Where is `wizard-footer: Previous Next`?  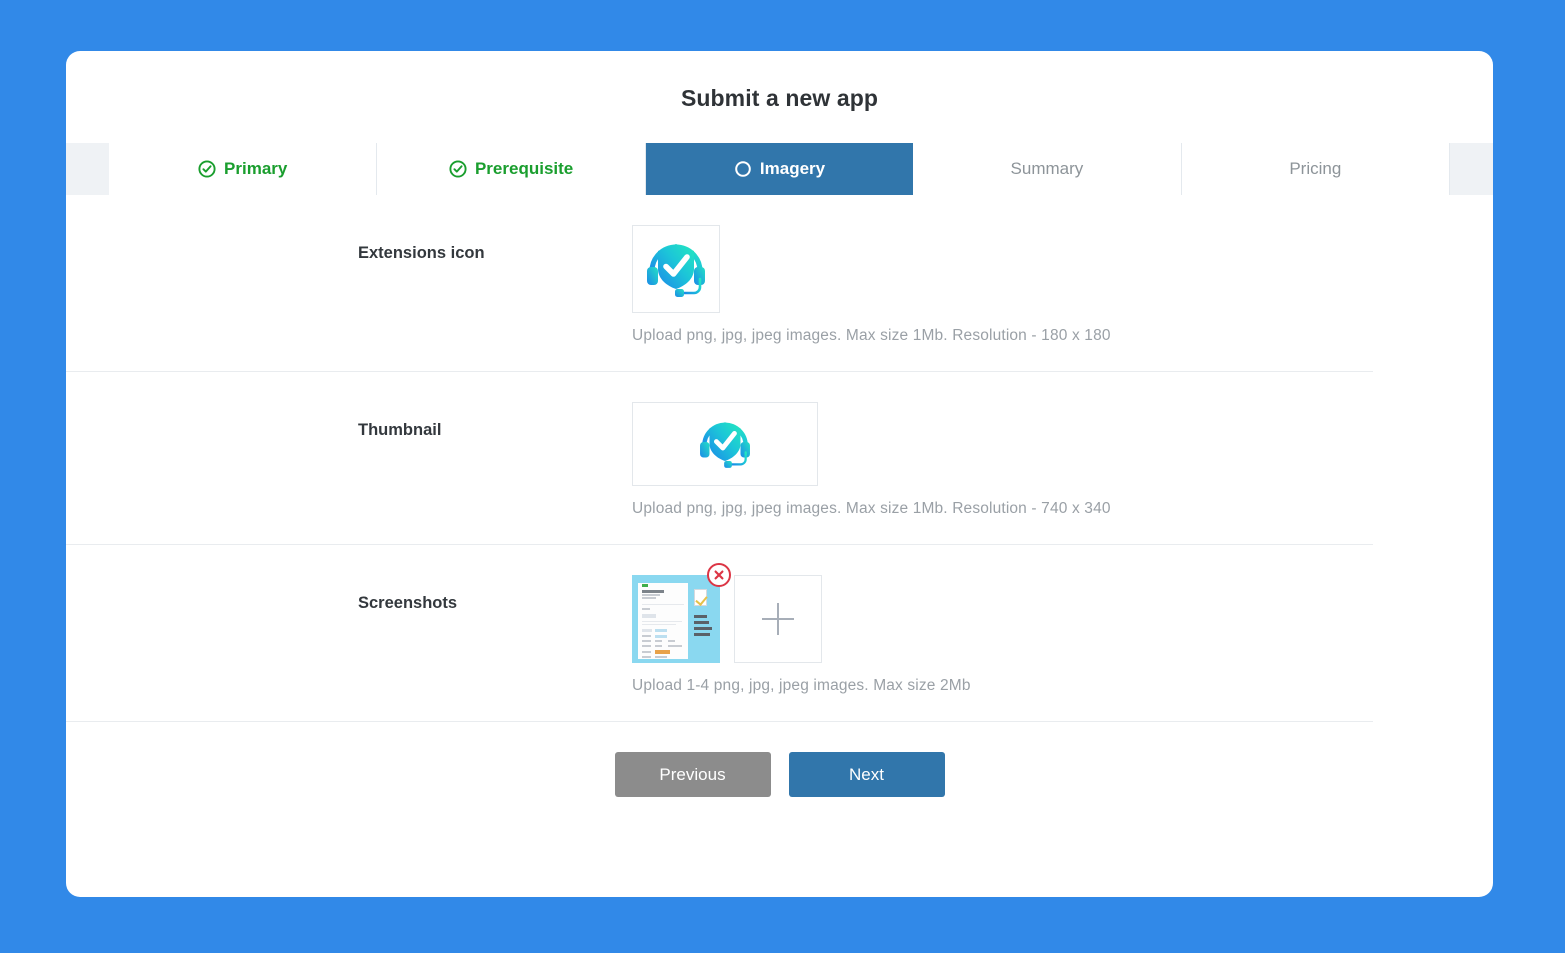
wizard-footer: Previous Next is located at coordinates (779, 774).